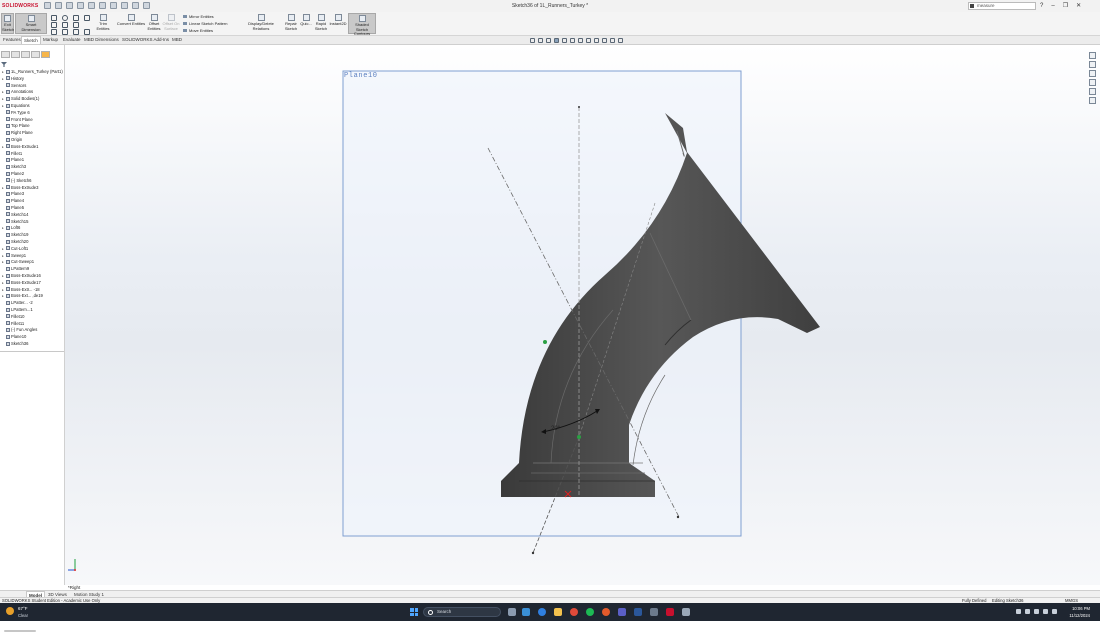 This screenshot has height=632, width=1100. I want to click on line-tool-icon, so click(54, 18).